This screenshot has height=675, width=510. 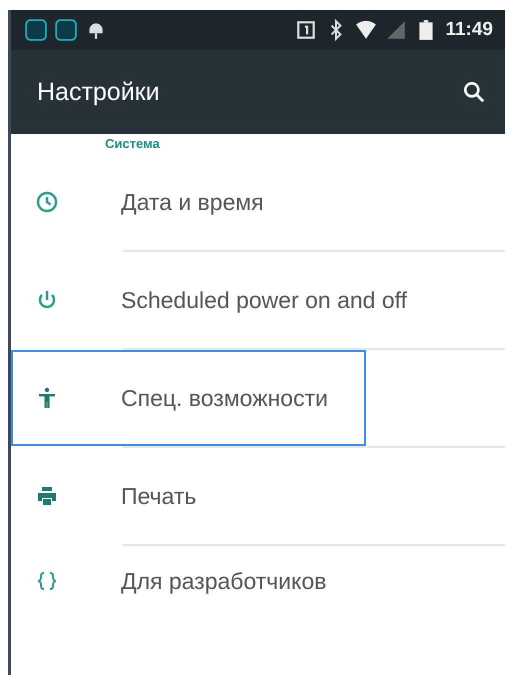 I want to click on settings-item: Scheduled power on and off, so click(x=214, y=300).